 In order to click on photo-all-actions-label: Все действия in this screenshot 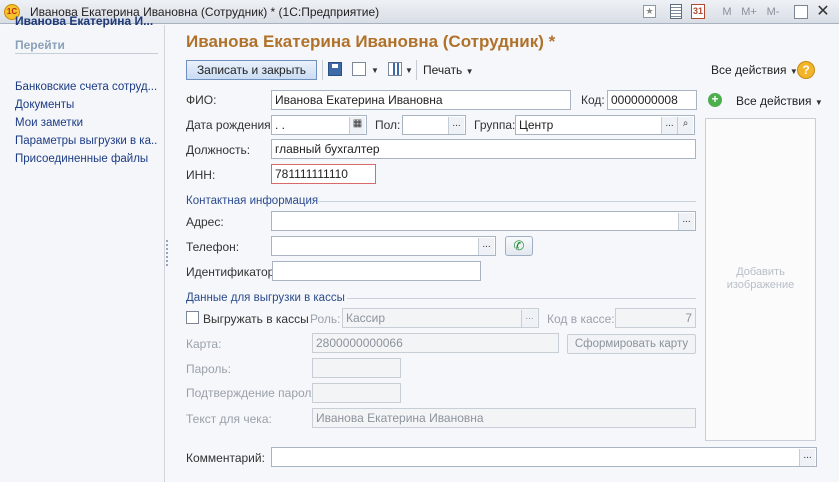, I will do `click(774, 101)`.